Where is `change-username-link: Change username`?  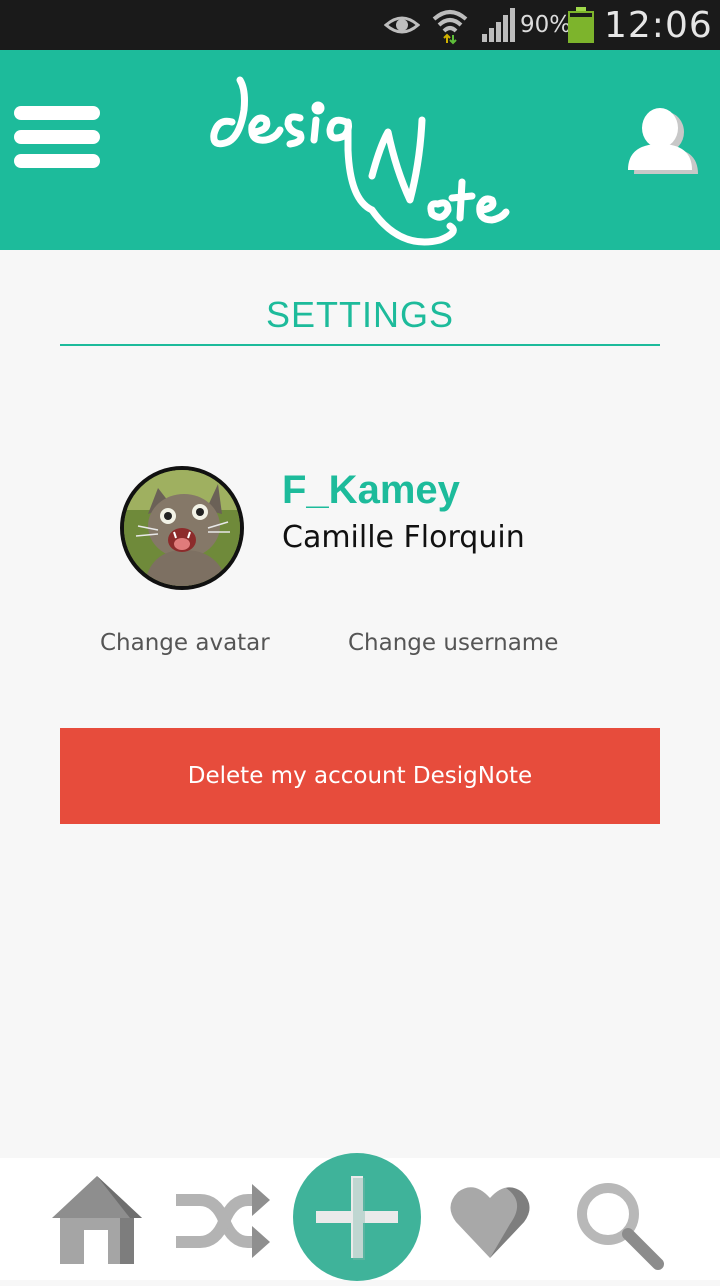
change-username-link: Change username is located at coordinates (453, 643).